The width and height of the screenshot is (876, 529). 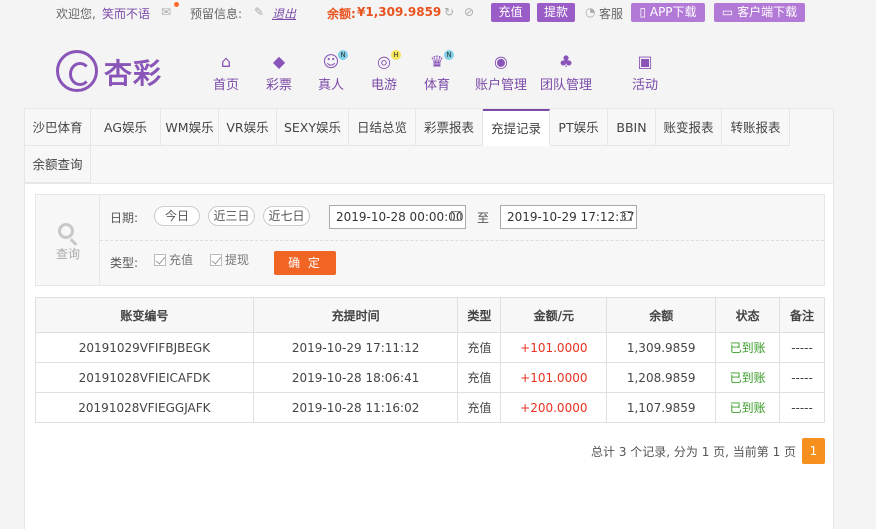 I want to click on withdraw-button: 提款, so click(x=556, y=12).